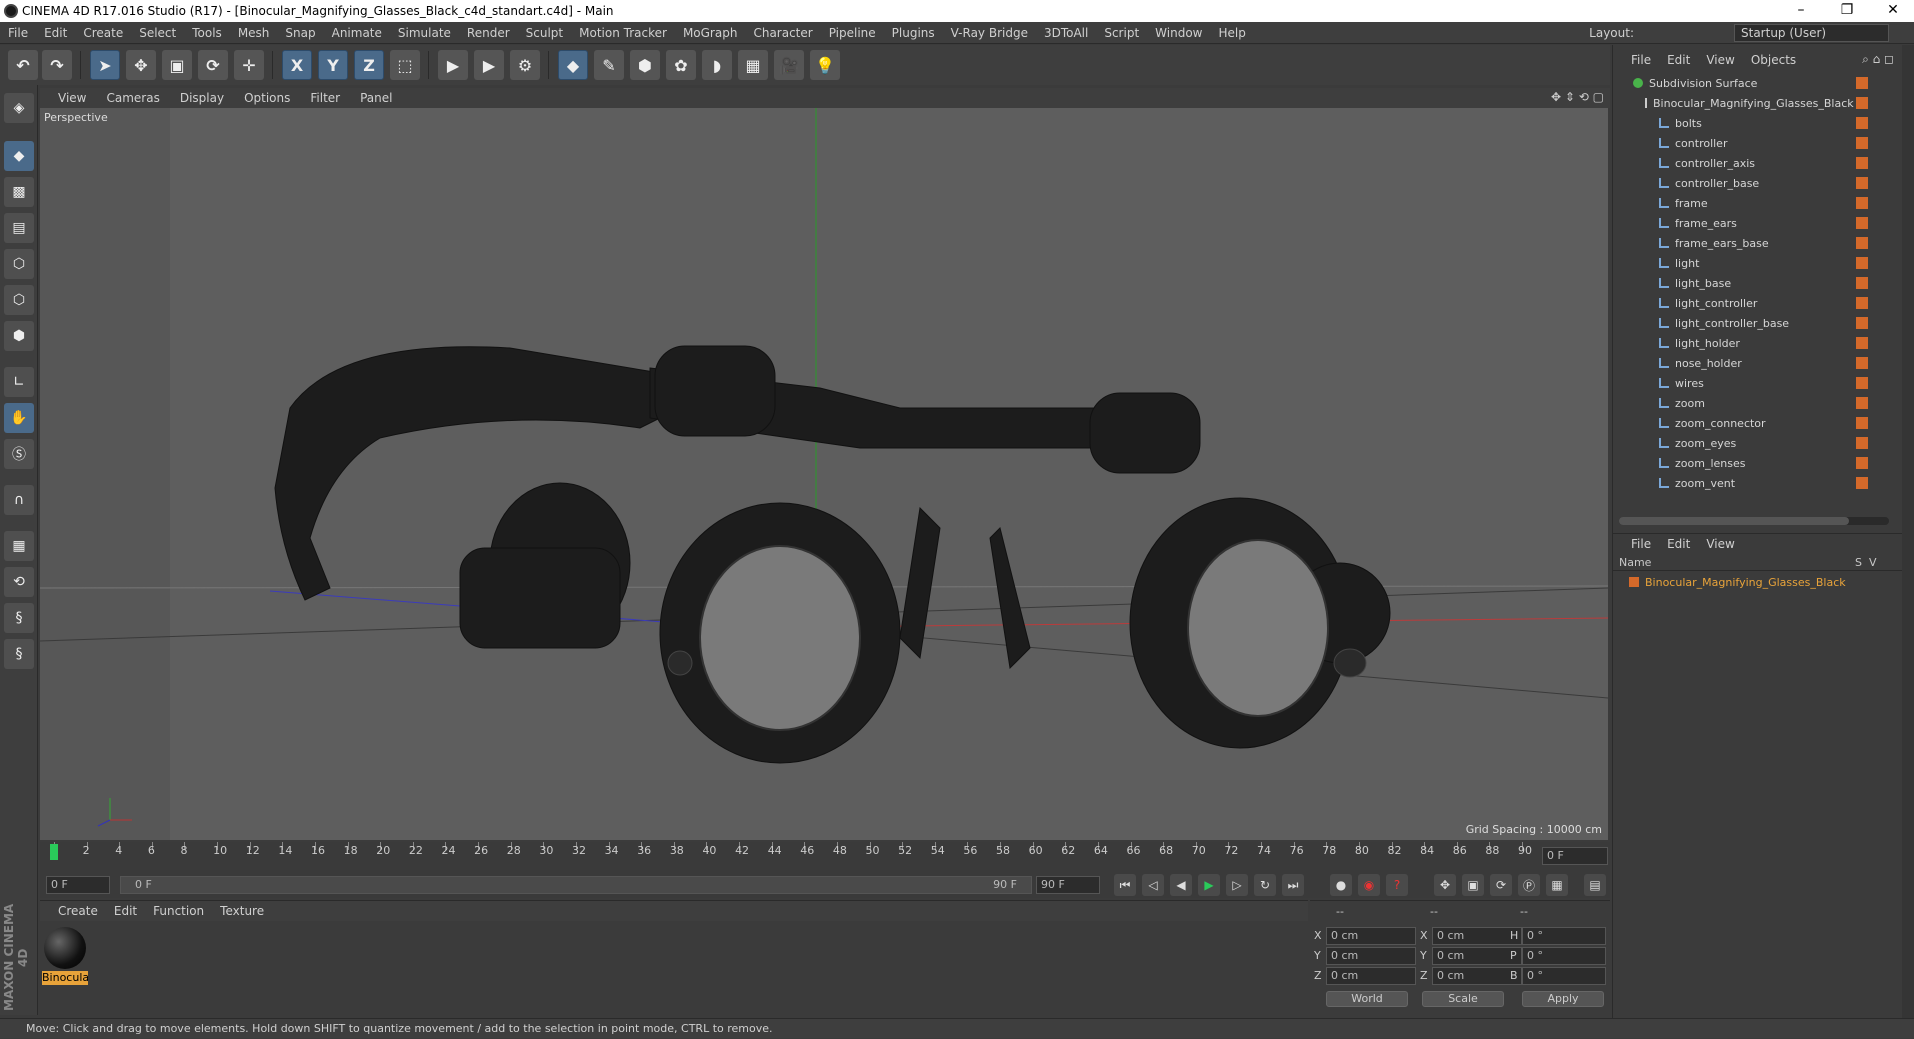 Image resolution: width=1914 pixels, height=1039 pixels. What do you see at coordinates (125, 911) in the screenshot?
I see `material-menu-edit: Edit` at bounding box center [125, 911].